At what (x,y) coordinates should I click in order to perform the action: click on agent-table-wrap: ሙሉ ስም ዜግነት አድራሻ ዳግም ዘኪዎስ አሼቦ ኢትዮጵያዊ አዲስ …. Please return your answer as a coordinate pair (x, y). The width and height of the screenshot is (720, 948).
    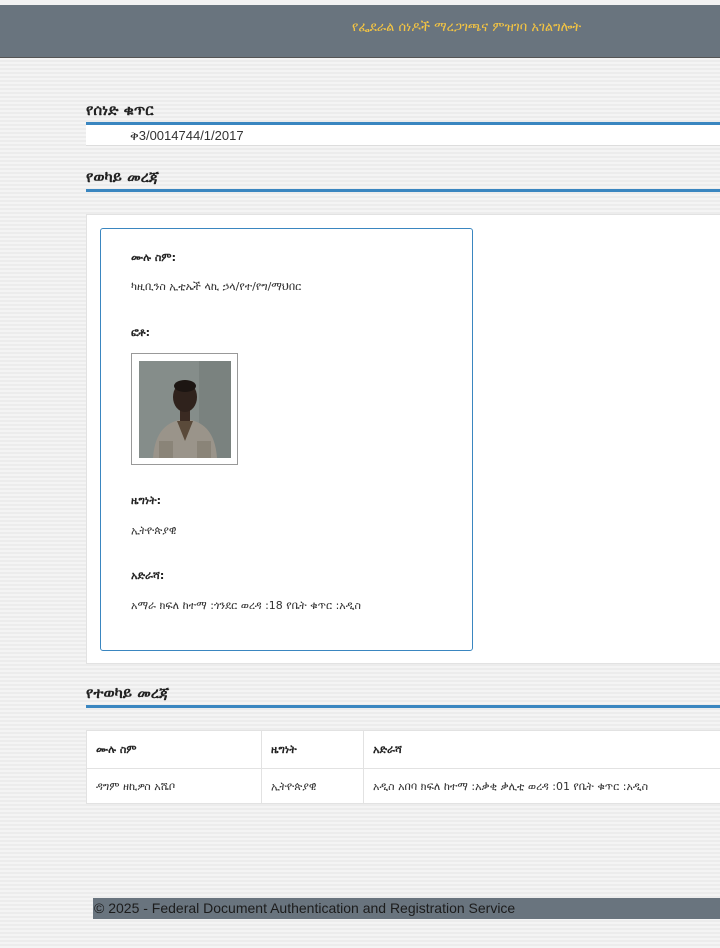
    Looking at the image, I should click on (403, 767).